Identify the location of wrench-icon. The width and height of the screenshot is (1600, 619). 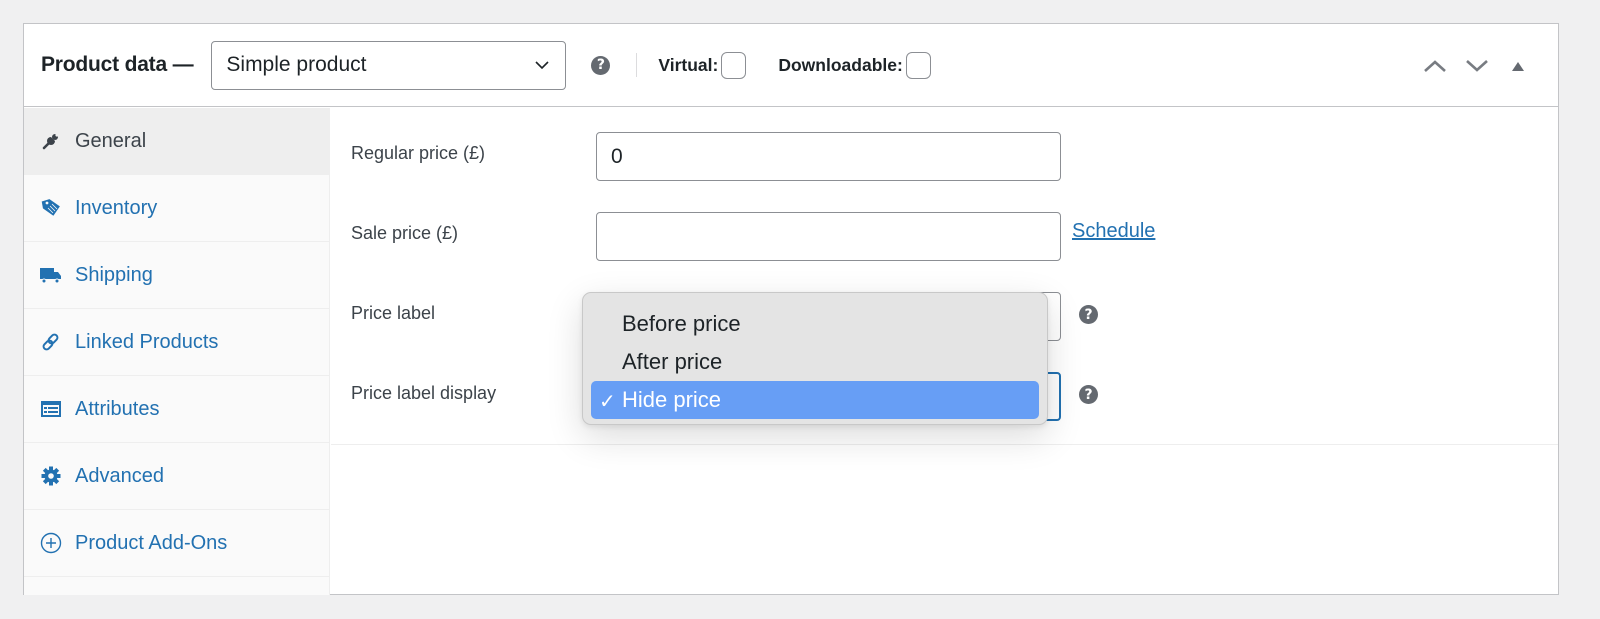
(51, 141).